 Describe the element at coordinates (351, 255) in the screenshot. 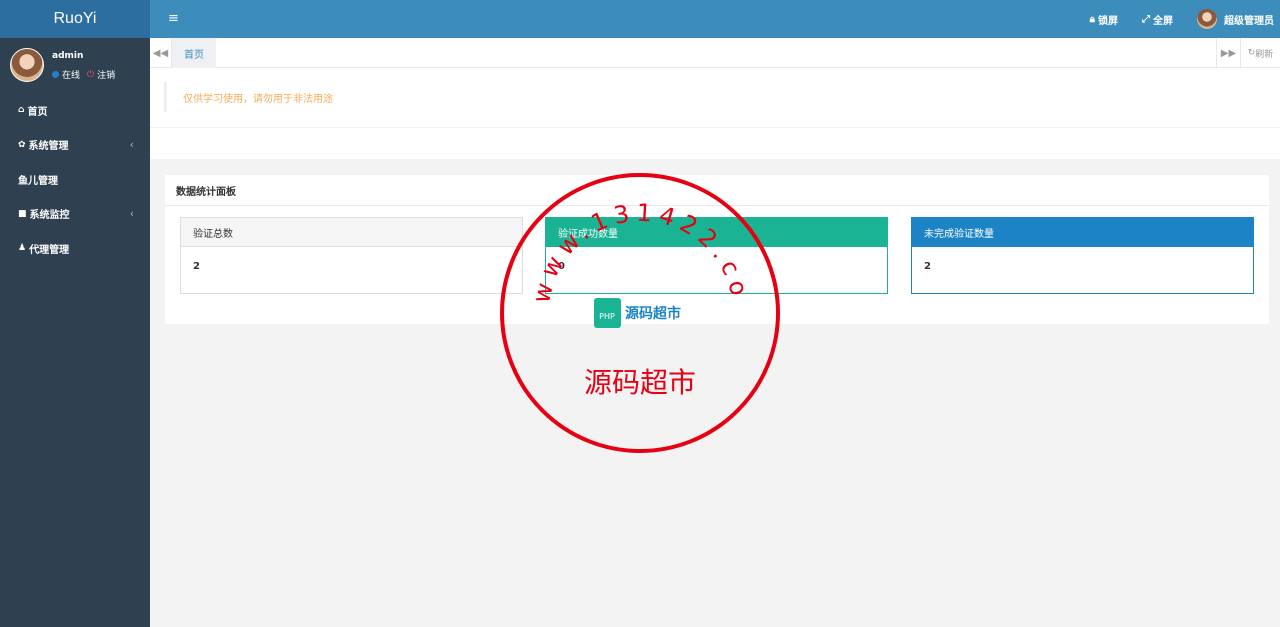

I see `stat-card-total: 验证总数 2` at that location.